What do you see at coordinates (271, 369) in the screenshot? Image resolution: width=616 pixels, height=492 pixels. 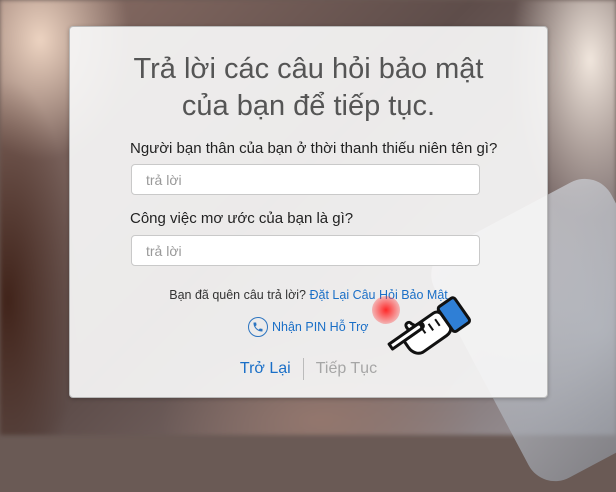 I see `back-button: Trở Lại` at bounding box center [271, 369].